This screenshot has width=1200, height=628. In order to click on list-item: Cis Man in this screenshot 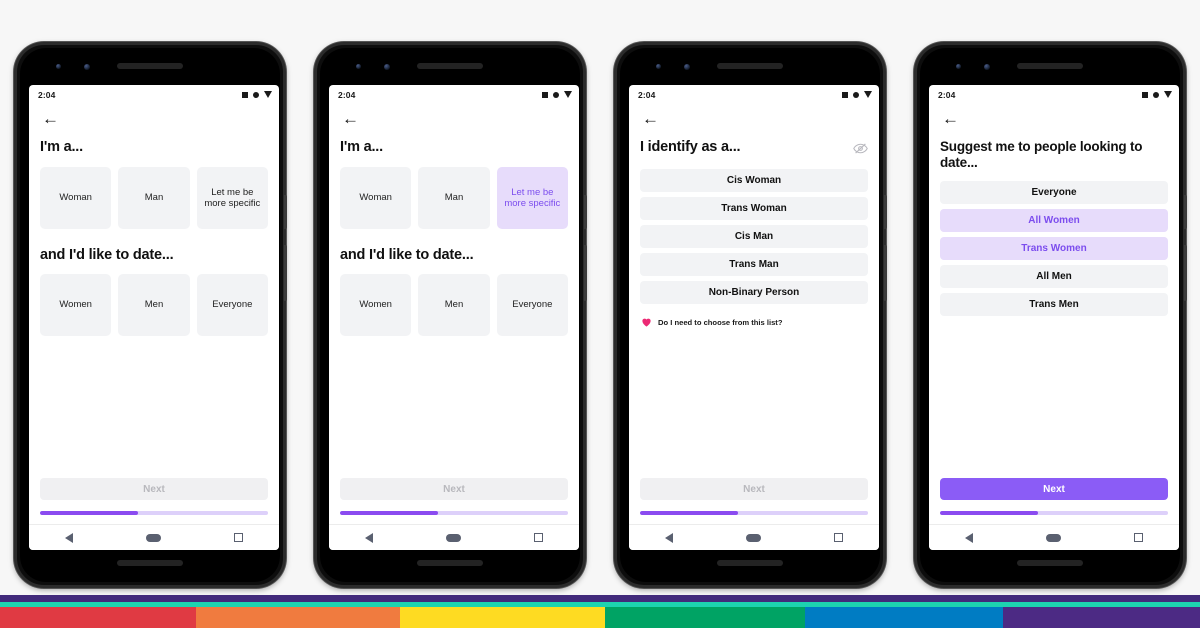, I will do `click(754, 236)`.